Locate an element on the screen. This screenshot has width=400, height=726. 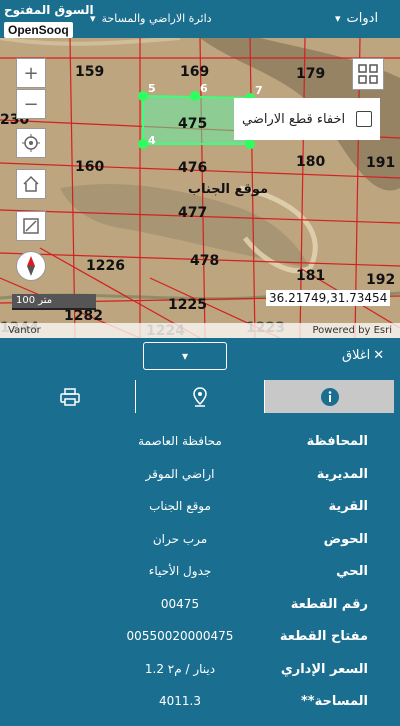
parcel-label: 181 is located at coordinates (311, 276).